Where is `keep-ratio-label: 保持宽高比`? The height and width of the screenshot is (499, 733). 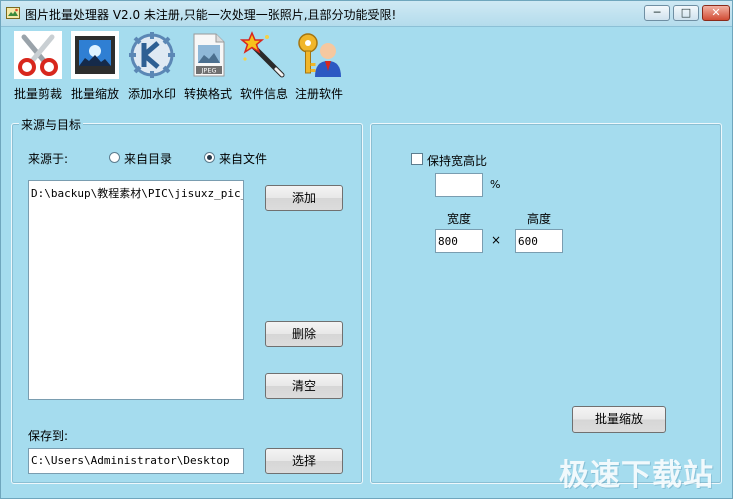
keep-ratio-label: 保持宽高比 is located at coordinates (457, 160).